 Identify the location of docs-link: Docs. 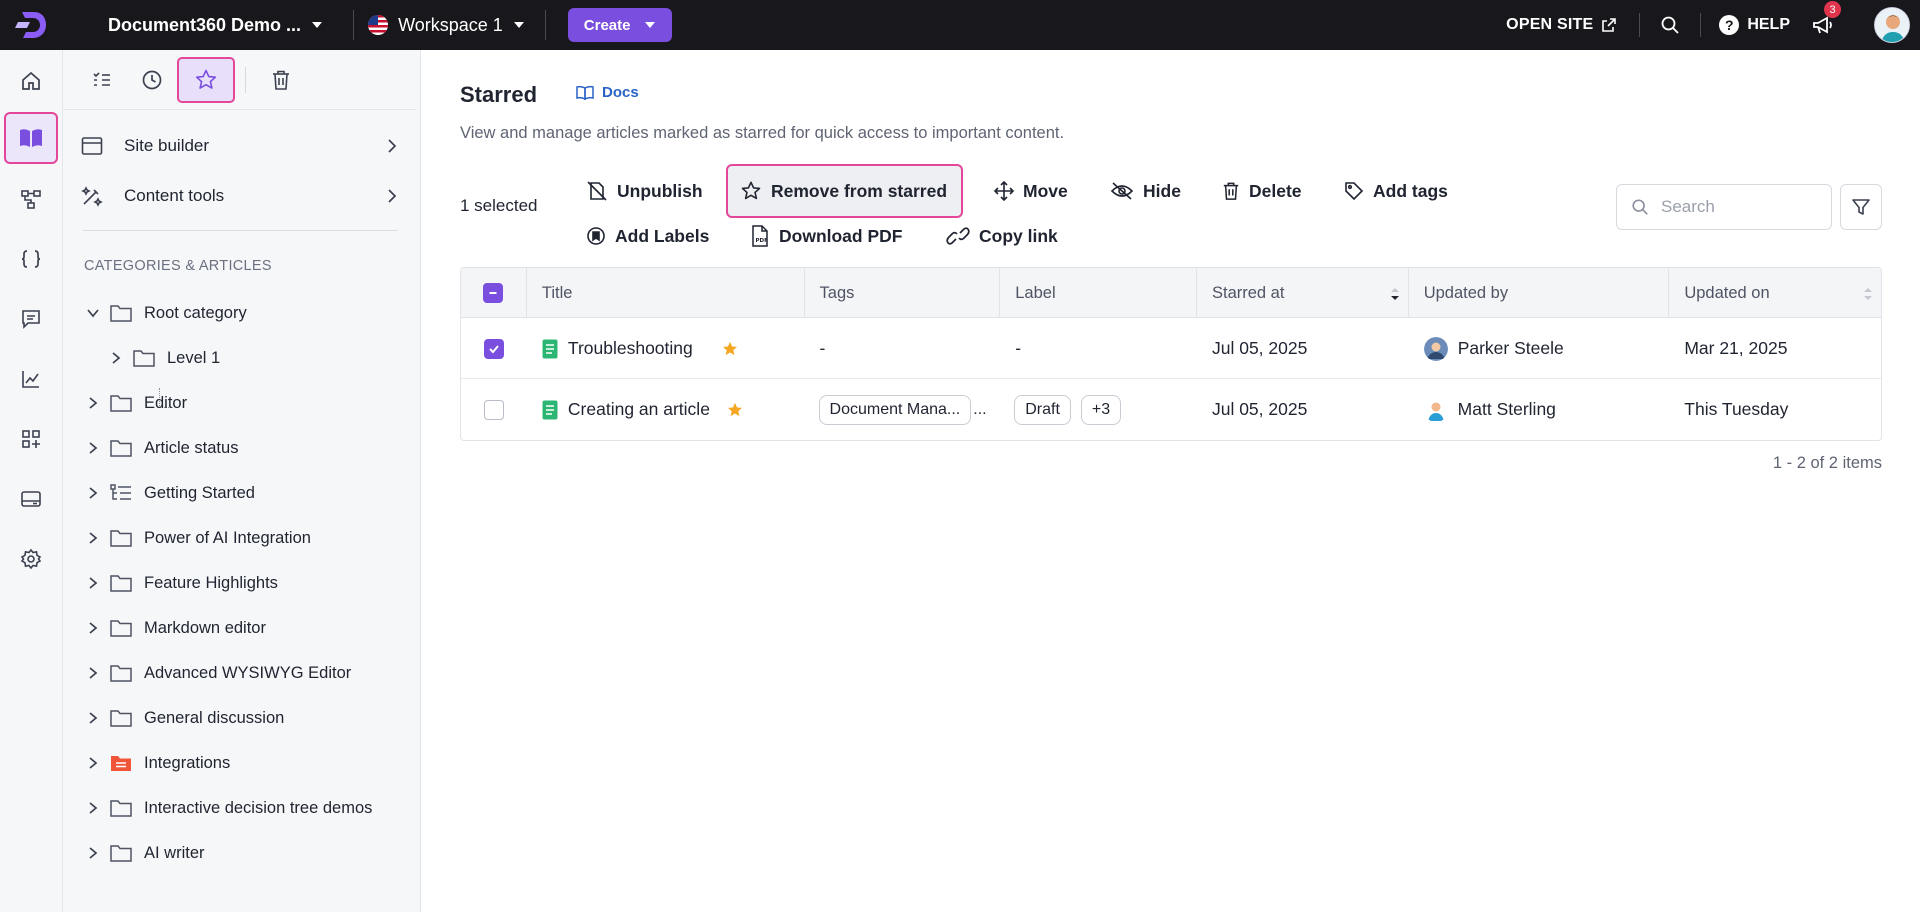
(607, 92).